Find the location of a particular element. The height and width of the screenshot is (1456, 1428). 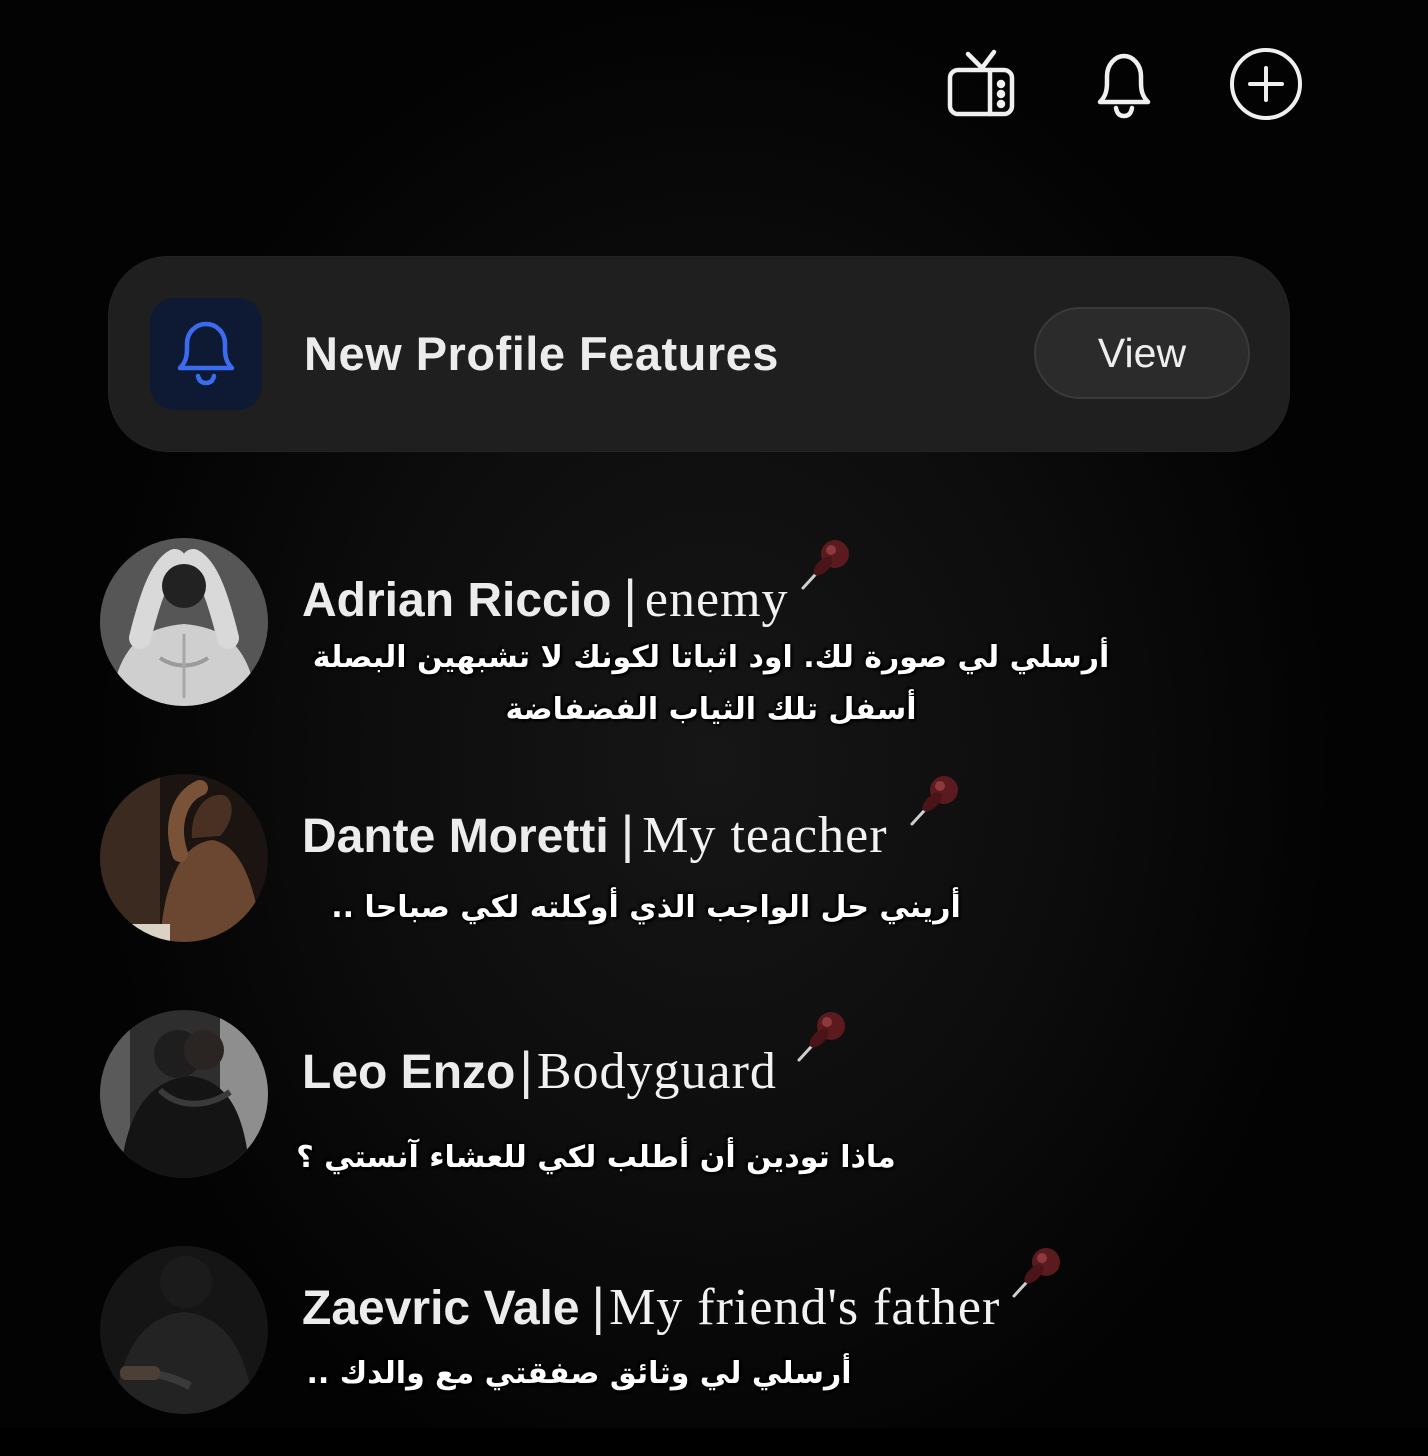

add-circle-icon is located at coordinates (1266, 84).